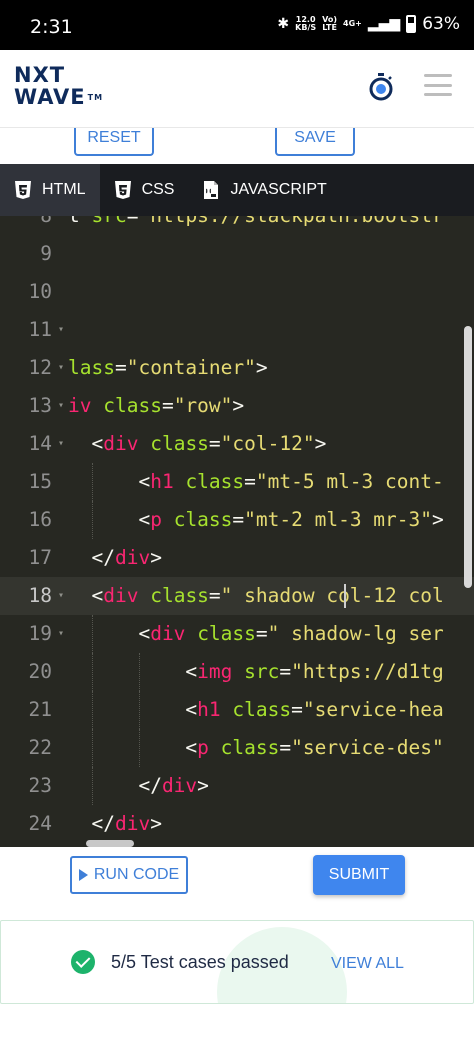 Image resolution: width=474 pixels, height=1053 pixels. I want to click on logo-tm: TM, so click(95, 97).